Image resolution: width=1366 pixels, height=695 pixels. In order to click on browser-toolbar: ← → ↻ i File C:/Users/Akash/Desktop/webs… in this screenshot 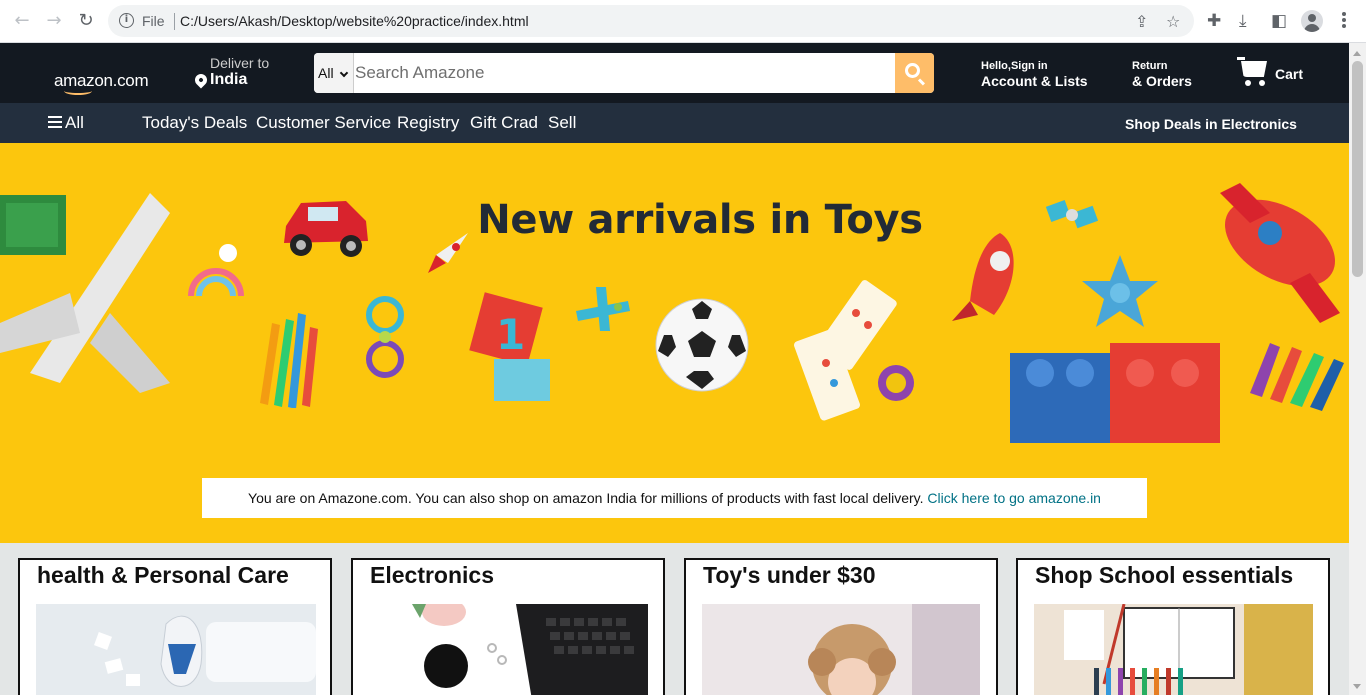, I will do `click(683, 21)`.